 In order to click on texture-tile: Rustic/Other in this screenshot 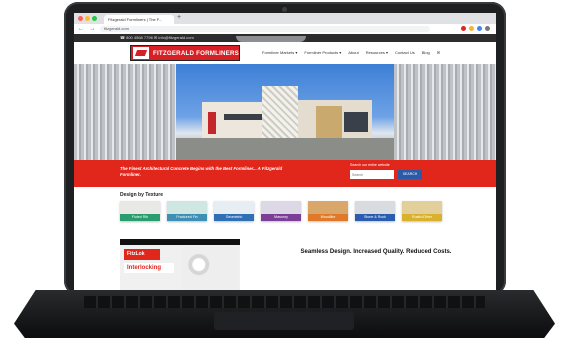, I will do `click(422, 211)`.